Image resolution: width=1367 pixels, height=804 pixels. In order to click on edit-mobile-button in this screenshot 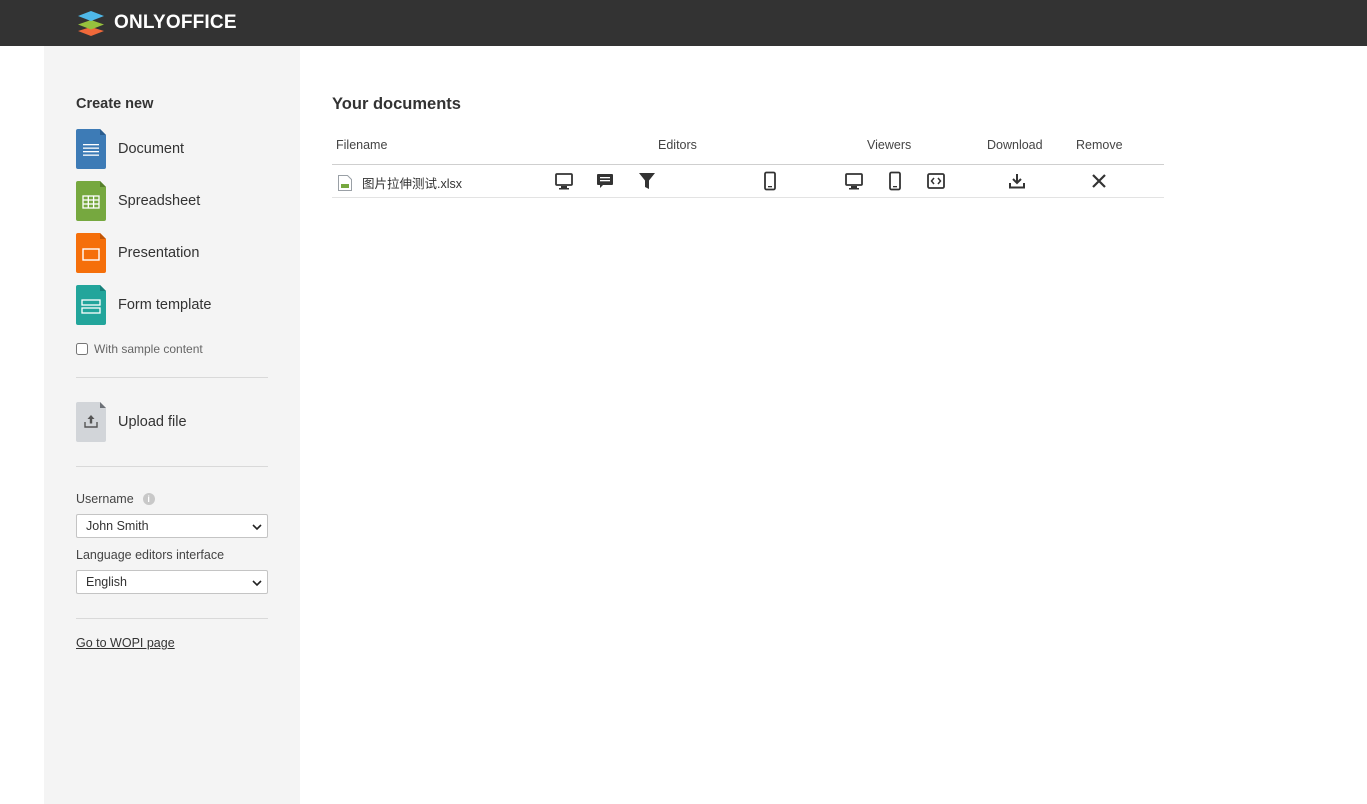, I will do `click(770, 181)`.